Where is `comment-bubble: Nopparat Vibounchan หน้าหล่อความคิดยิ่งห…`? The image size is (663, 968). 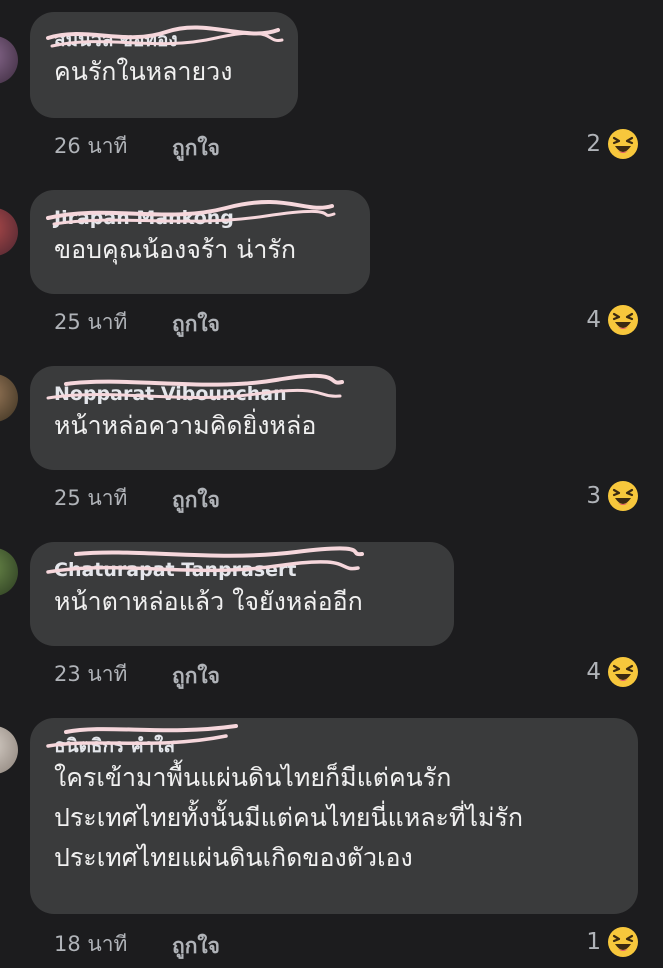 comment-bubble: Nopparat Vibounchan หน้าหล่อความคิดยิ่งห… is located at coordinates (213, 418).